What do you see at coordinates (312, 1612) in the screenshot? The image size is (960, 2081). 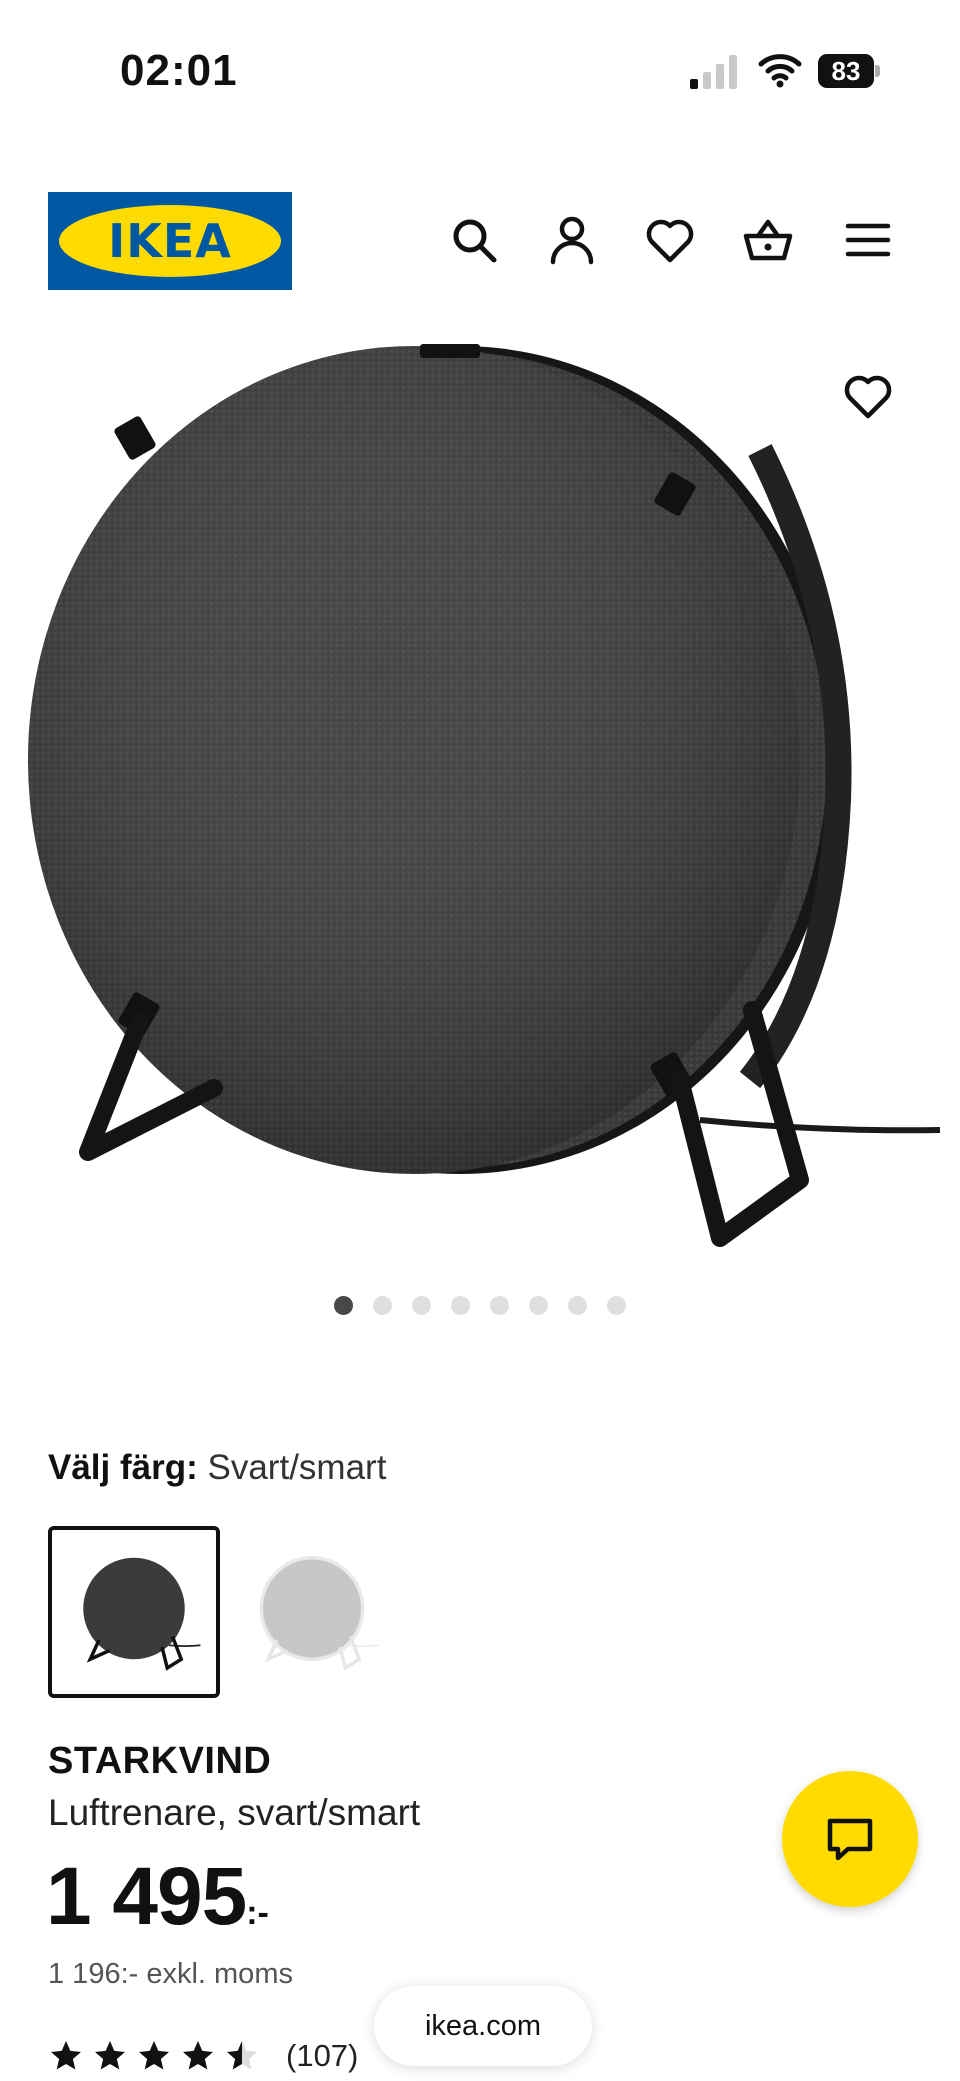 I see `color-swatch-white` at bounding box center [312, 1612].